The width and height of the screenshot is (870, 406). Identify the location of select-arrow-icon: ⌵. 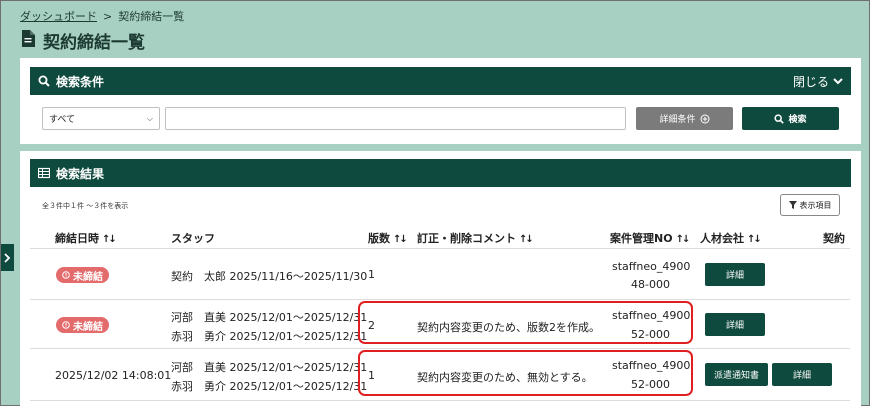
(149, 118).